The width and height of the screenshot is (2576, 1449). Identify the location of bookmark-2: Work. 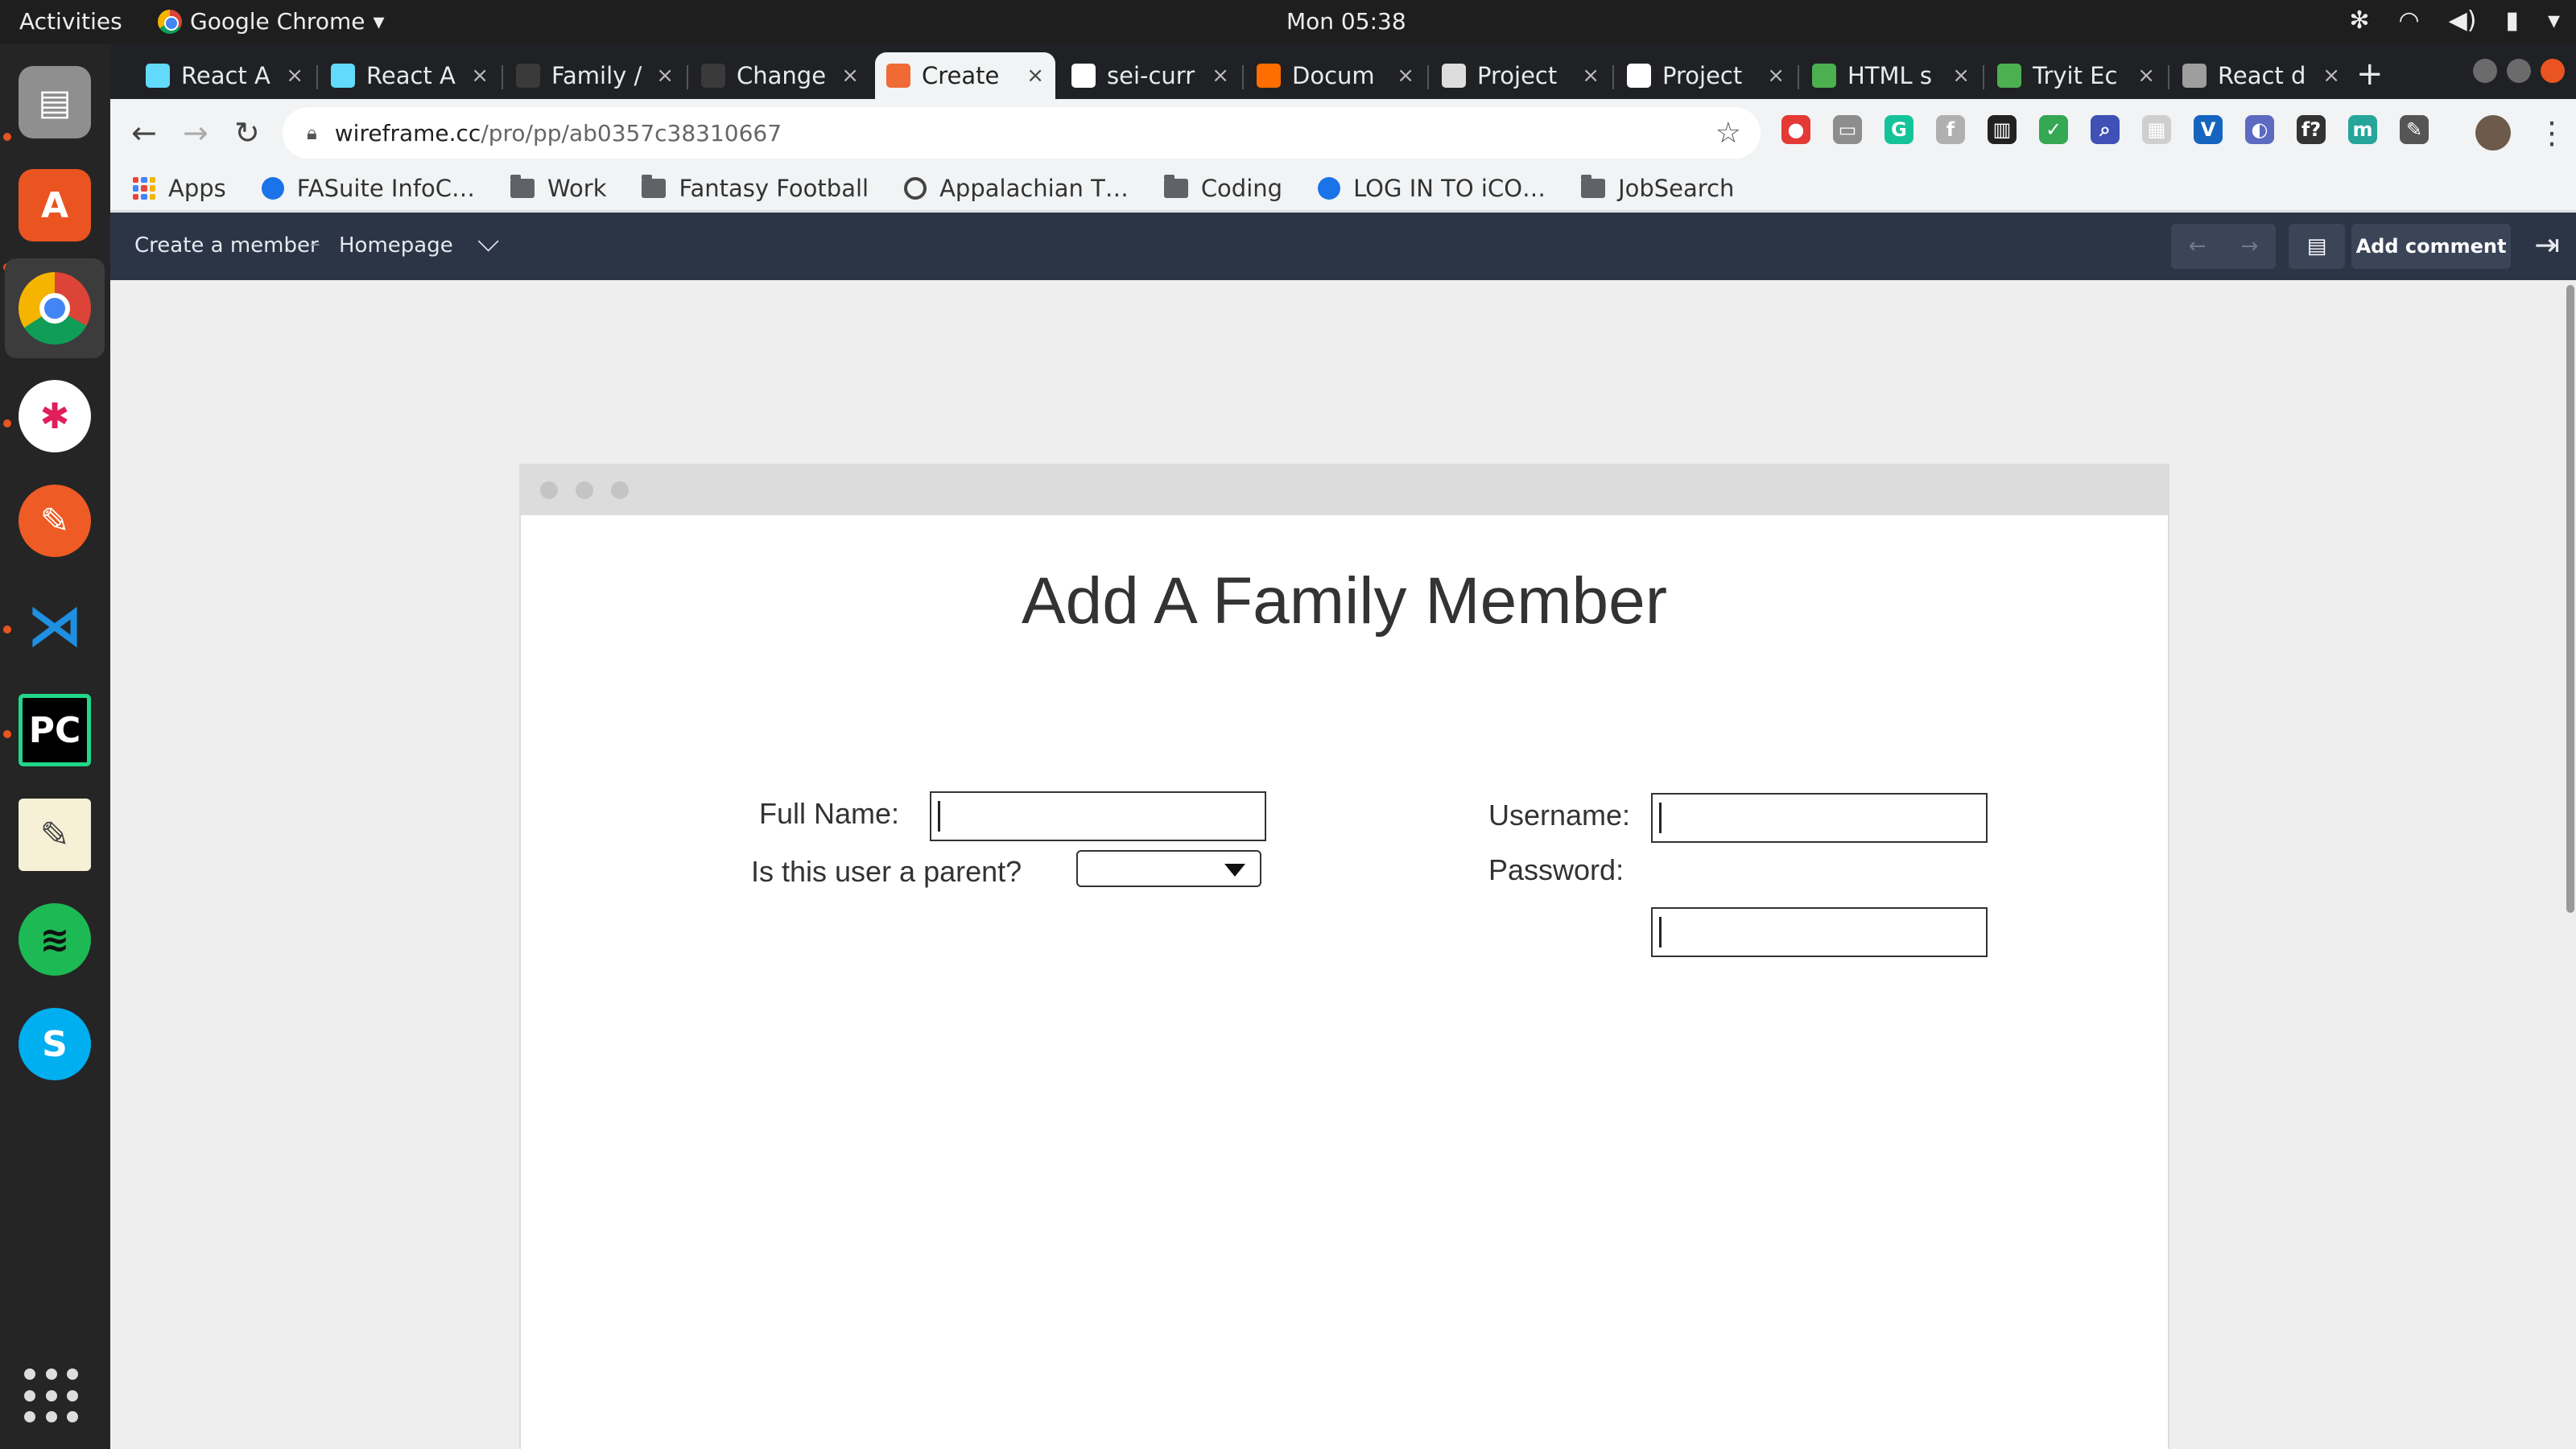
(558, 188).